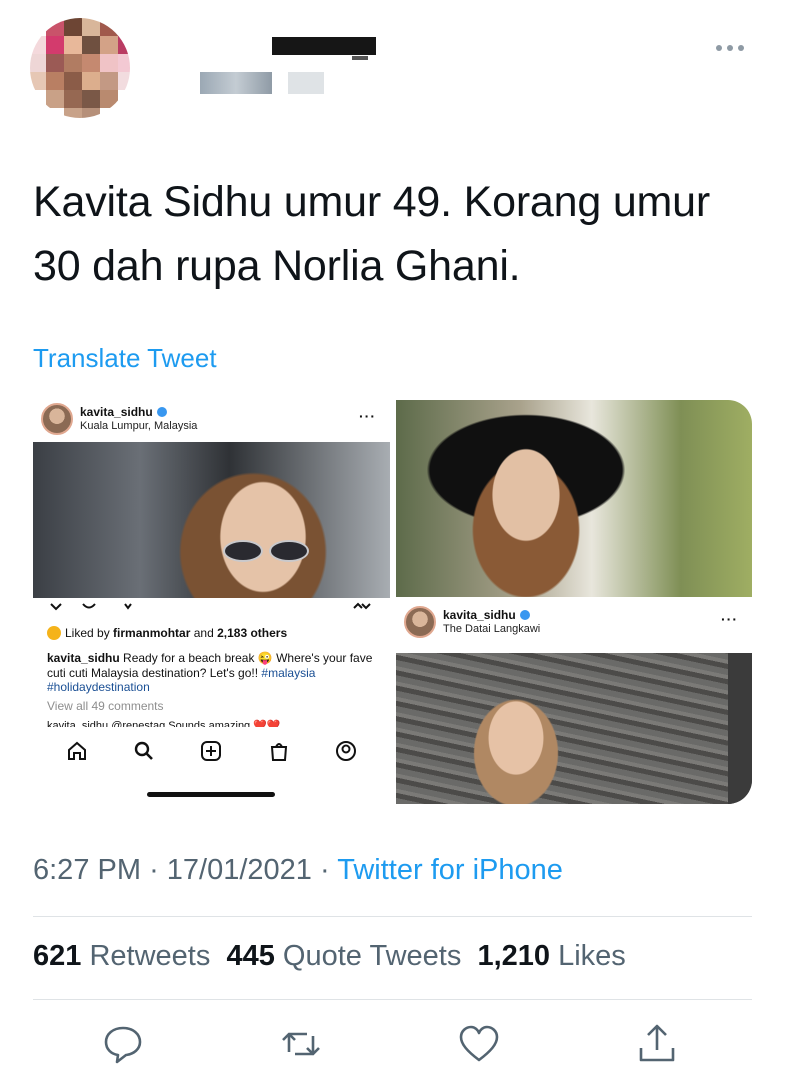  I want to click on photo-mirror-selfie, so click(574, 728).